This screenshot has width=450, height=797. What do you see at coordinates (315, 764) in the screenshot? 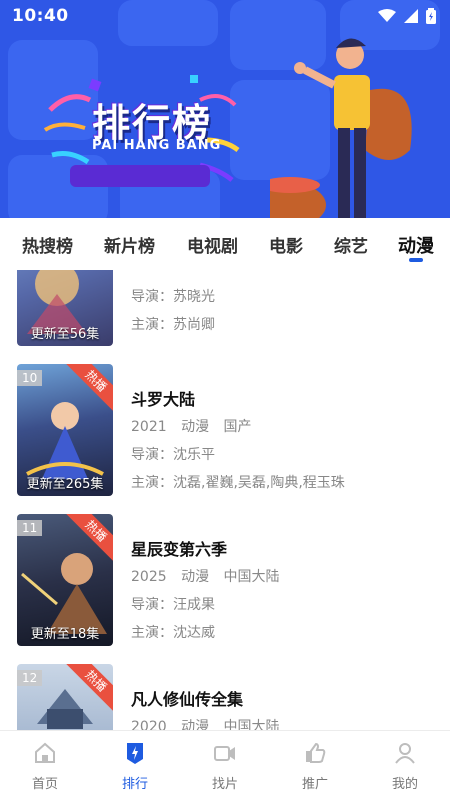
I see `nav-promote: 推广` at bounding box center [315, 764].